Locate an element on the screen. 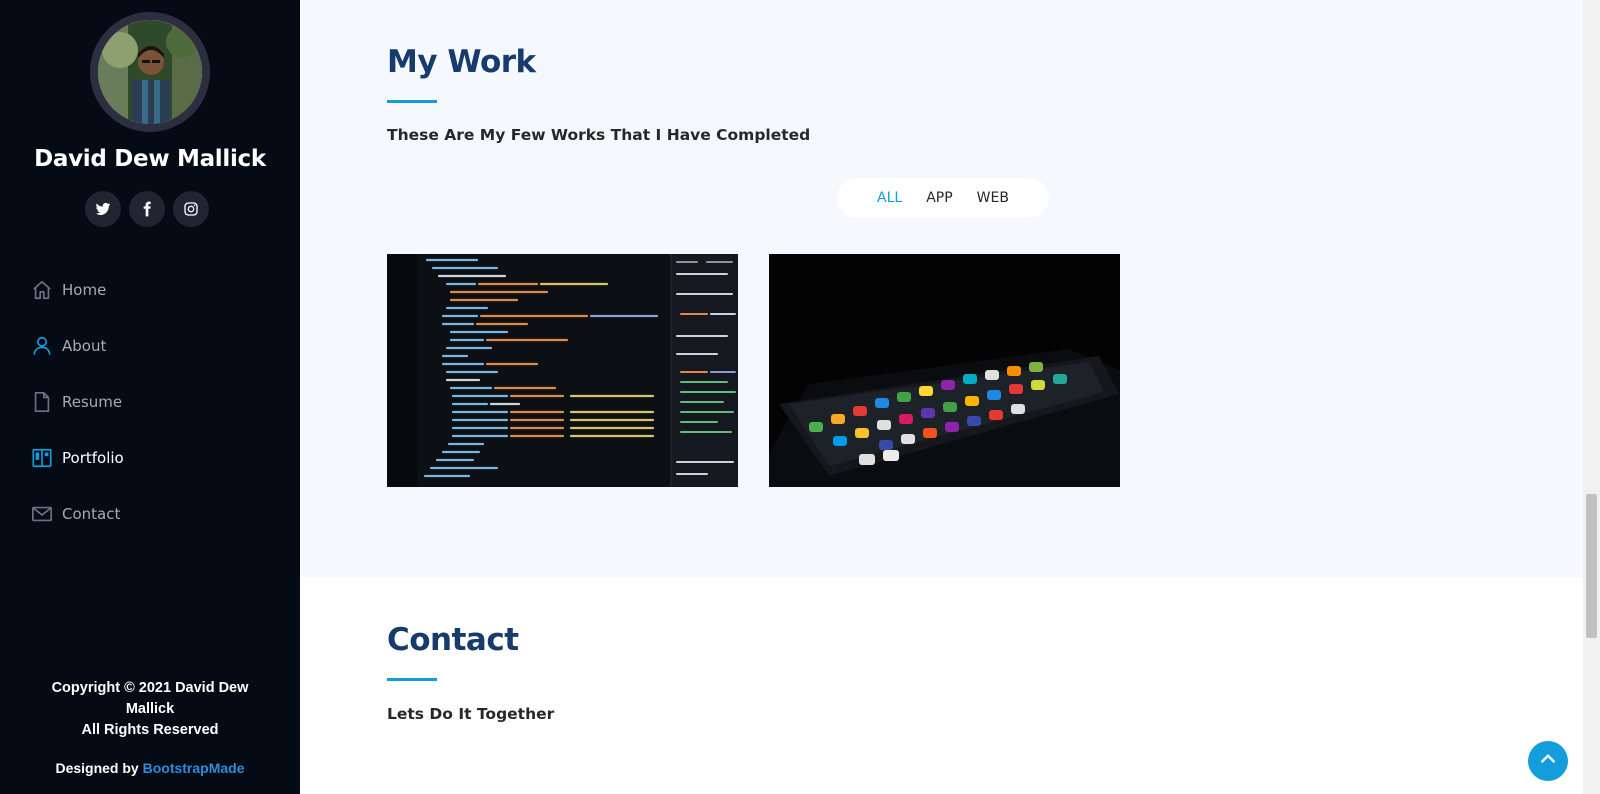 The height and width of the screenshot is (794, 1600). back-to-top-button is located at coordinates (1548, 761).